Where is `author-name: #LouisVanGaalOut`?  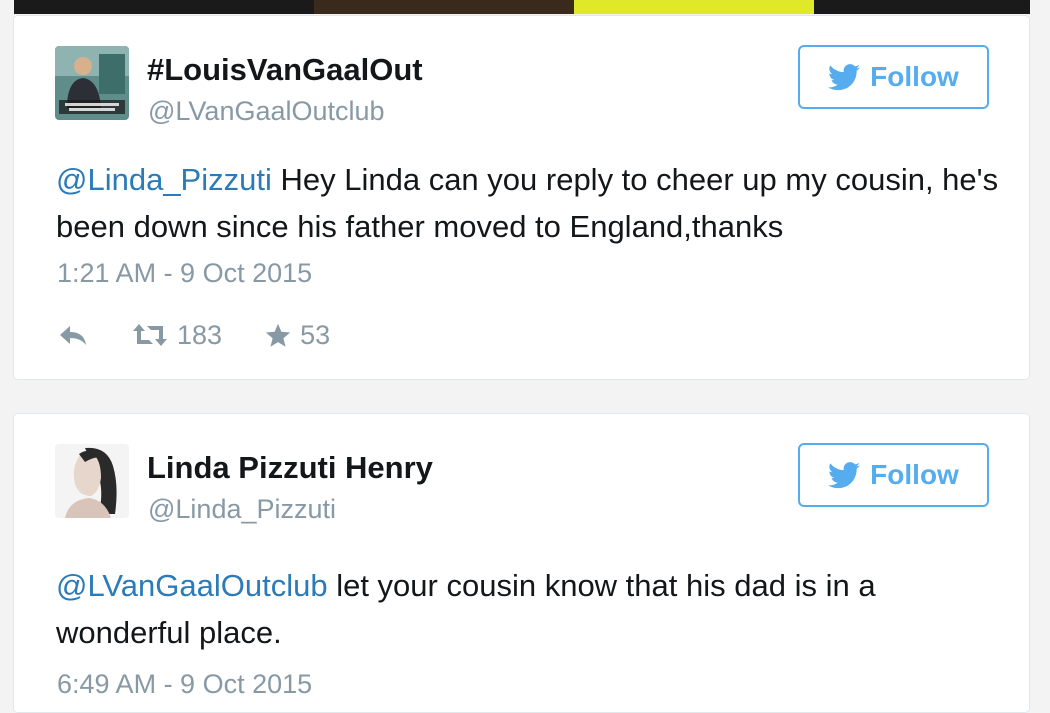 author-name: #LouisVanGaalOut is located at coordinates (285, 70).